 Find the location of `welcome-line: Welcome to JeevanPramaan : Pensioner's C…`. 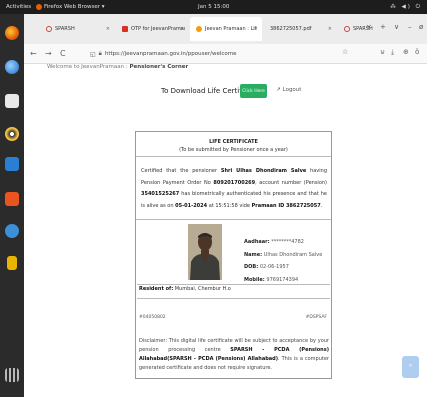

welcome-line: Welcome to JeevanPramaan : Pensioner's C… is located at coordinates (117, 67).